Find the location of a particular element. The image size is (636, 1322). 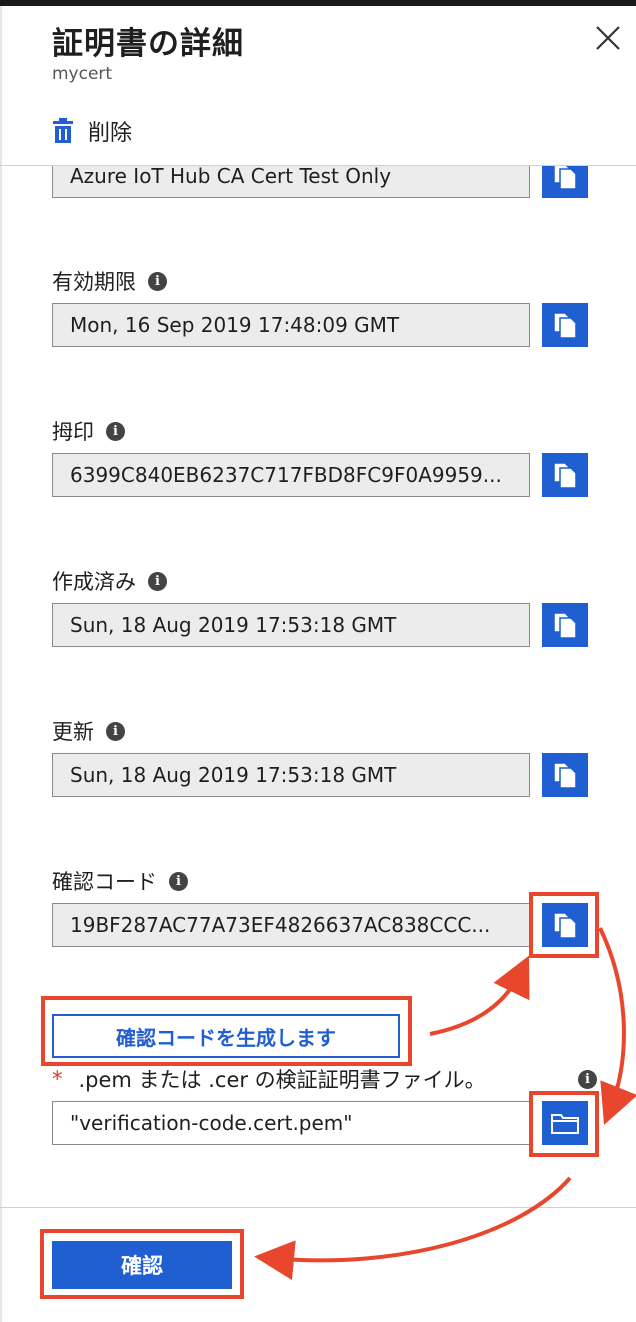

arrow-browse-to-confirm is located at coordinates (413, 1228).